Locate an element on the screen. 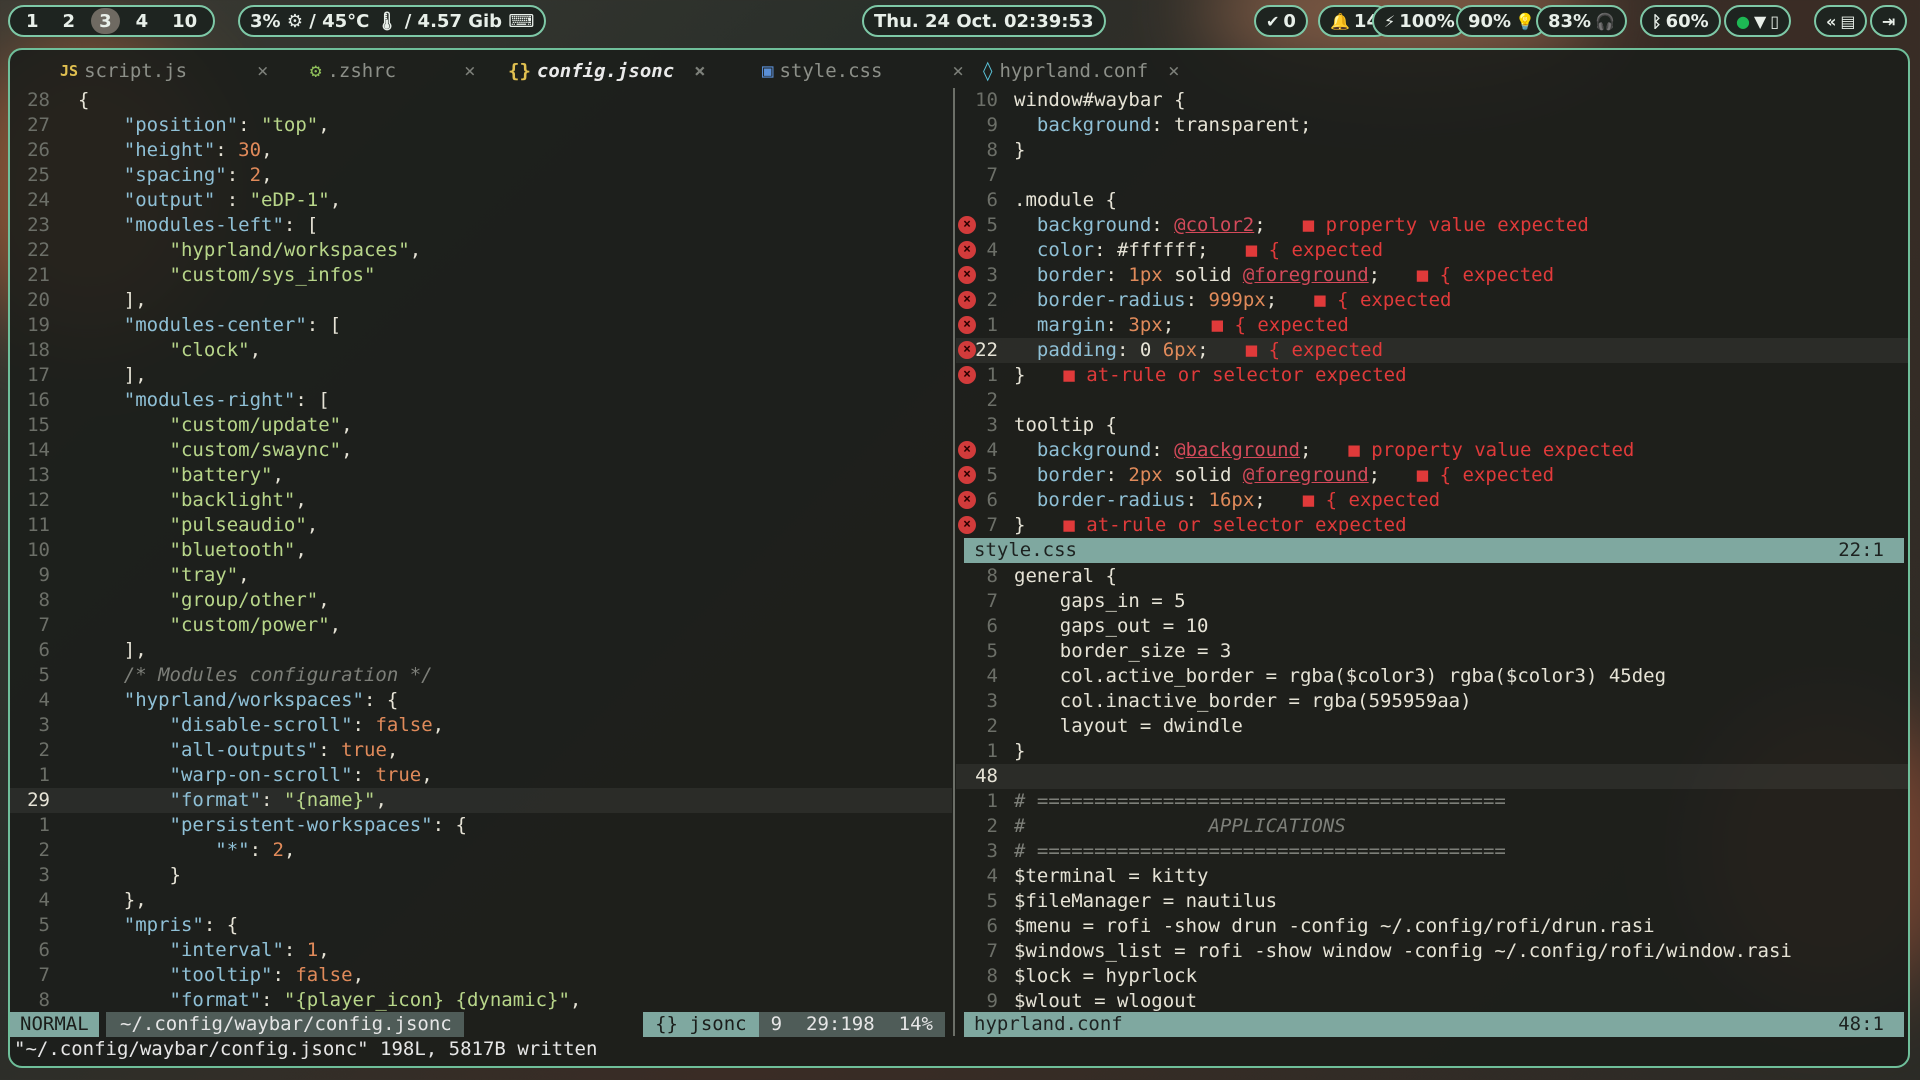 The height and width of the screenshot is (1080, 1920). tab-hyprland-conf: ◊ hyprland.conf × is located at coordinates (1081, 71).